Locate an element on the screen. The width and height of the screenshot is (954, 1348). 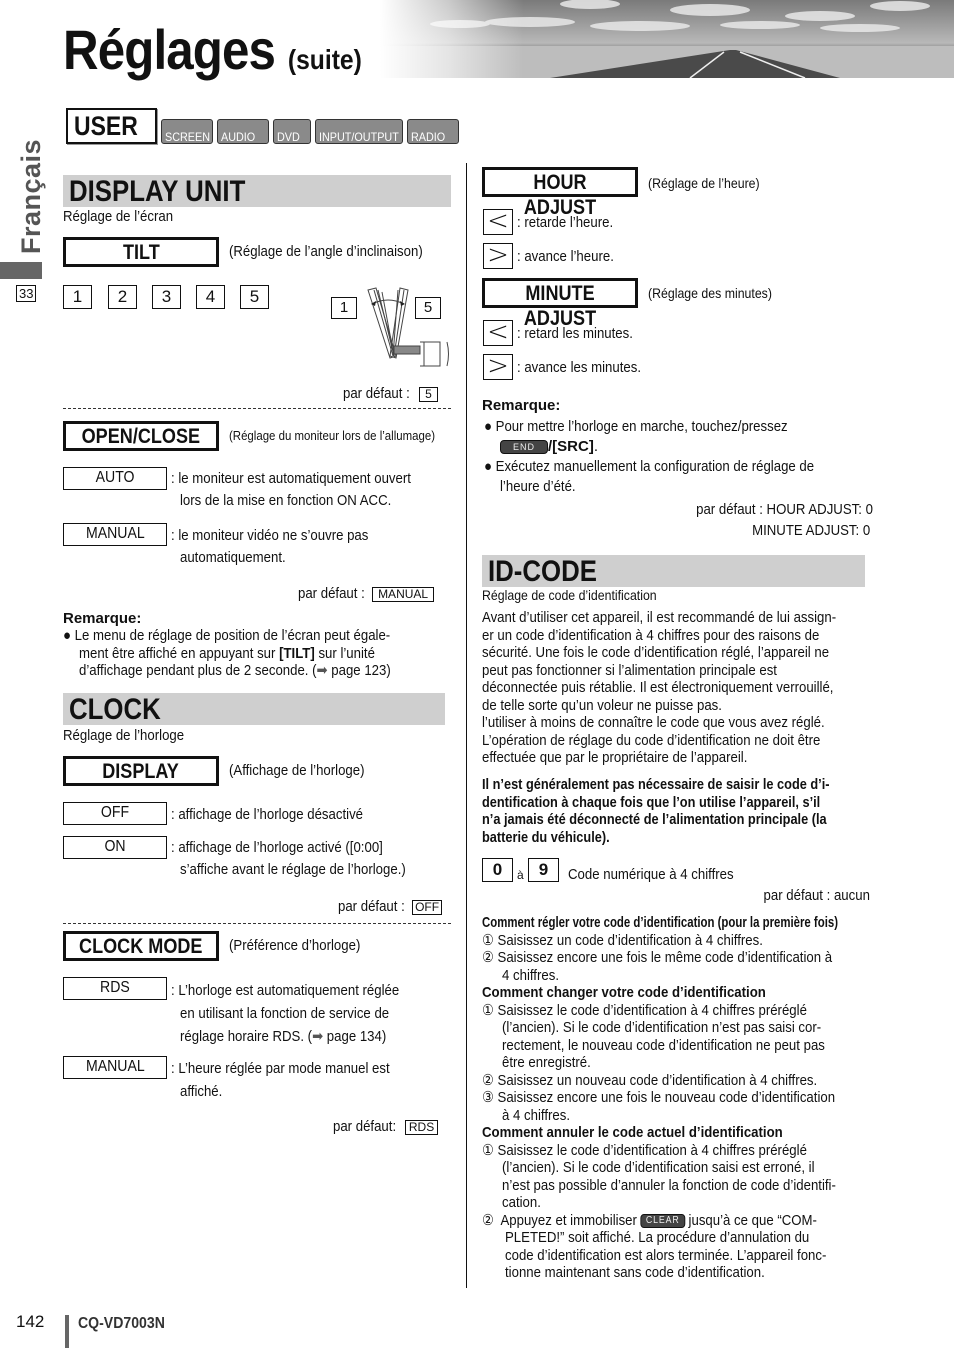
tilt-angle-diagram is located at coordinates (408, 327).